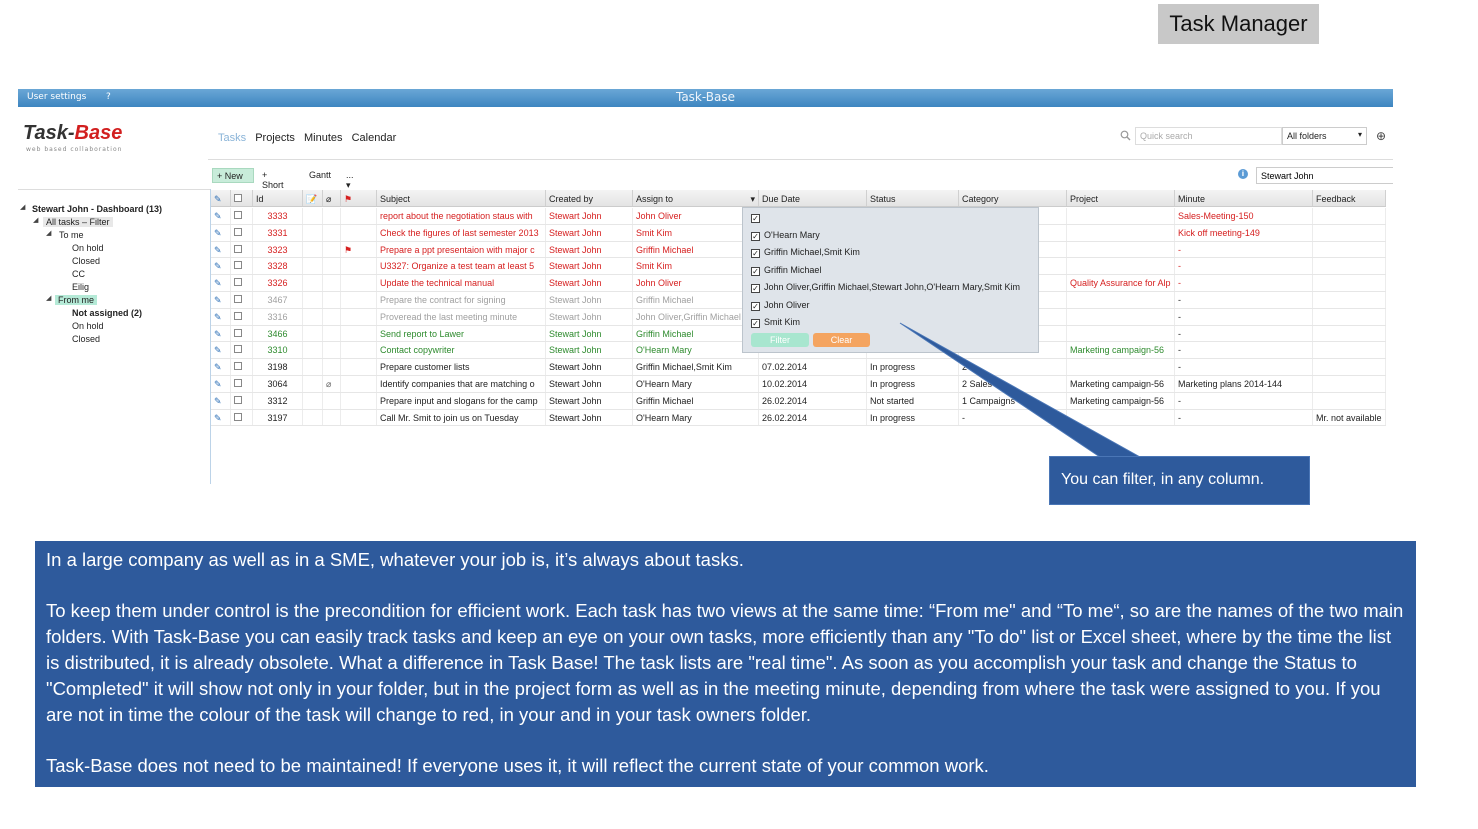  Describe the element at coordinates (1125, 135) in the screenshot. I see `search-icon` at that location.